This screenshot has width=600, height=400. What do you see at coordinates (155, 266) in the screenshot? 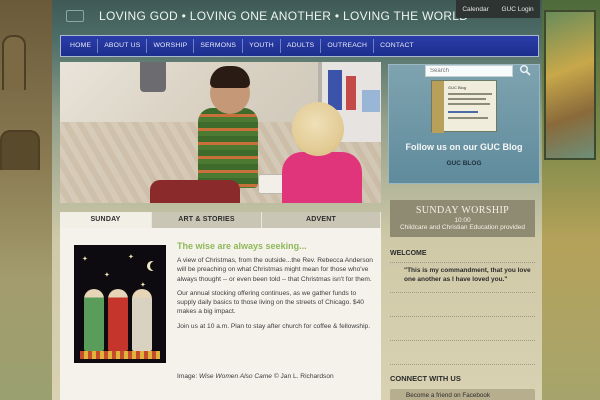
I see `moon-icon` at bounding box center [155, 266].